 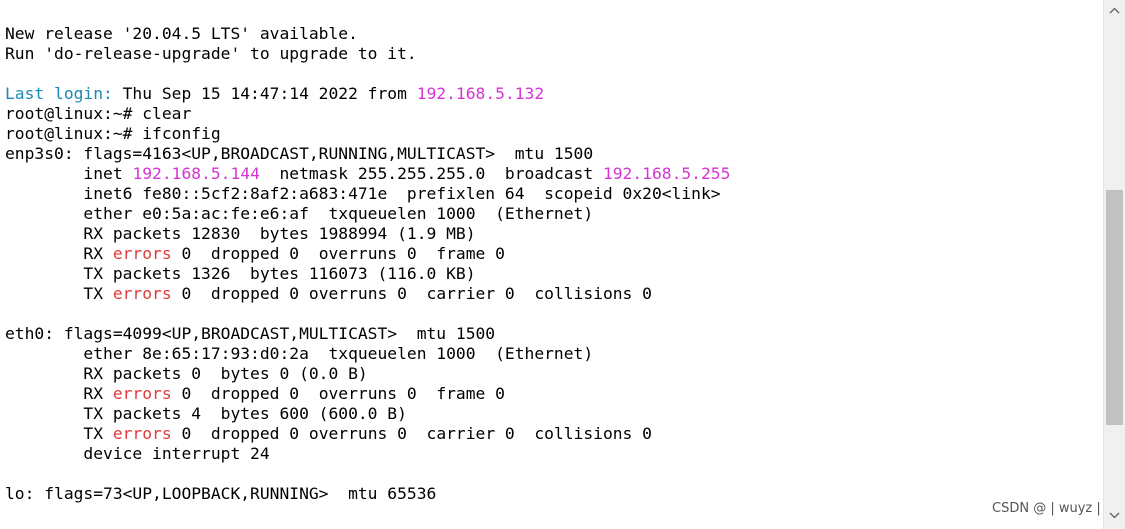 I want to click on terminal-text-segment: Last login:, so click(x=59, y=93).